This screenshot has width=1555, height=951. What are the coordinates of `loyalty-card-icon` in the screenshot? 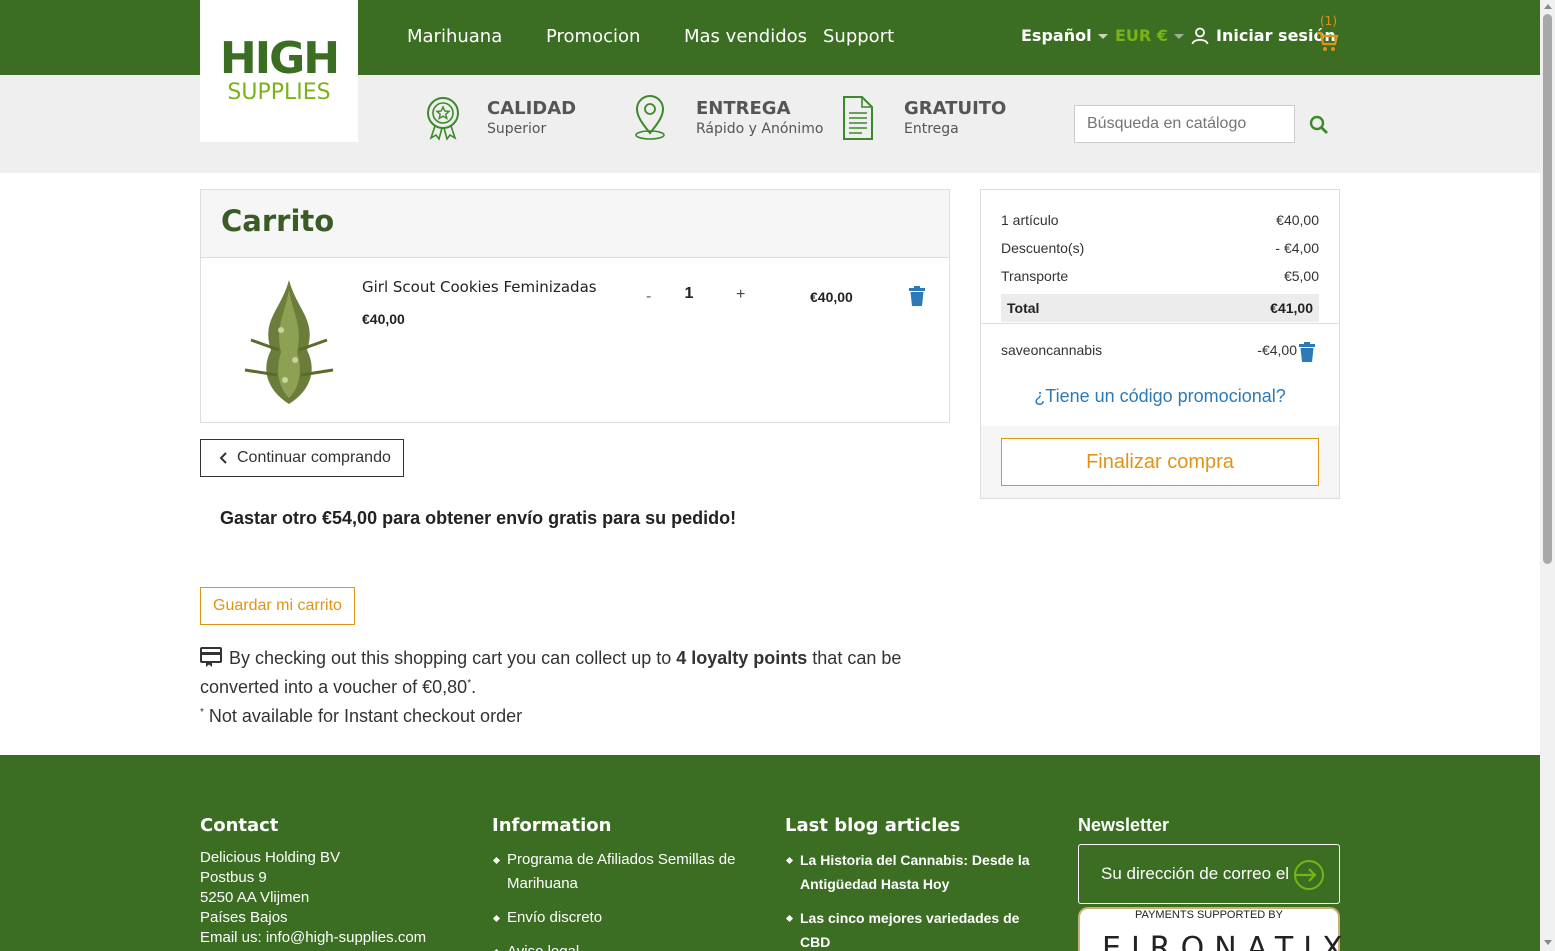 It's located at (211, 657).